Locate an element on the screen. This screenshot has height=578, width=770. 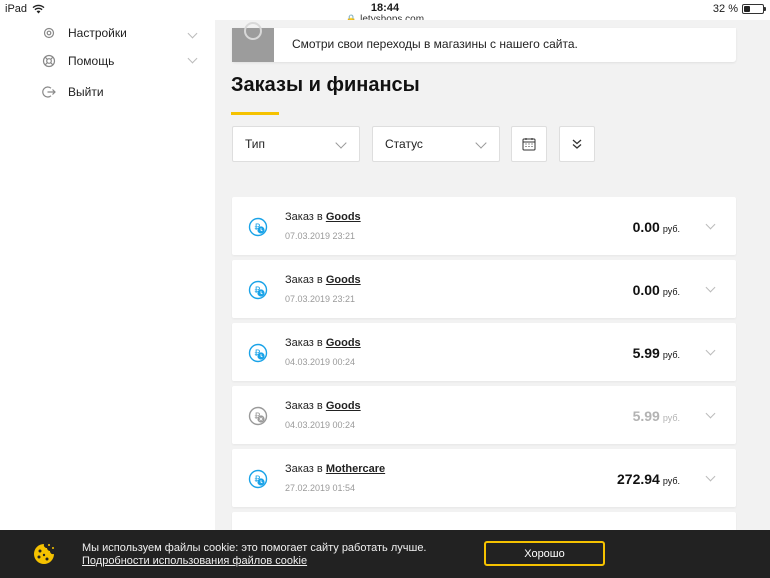
order-cancelled-icon: ₽ is located at coordinates (258, 416).